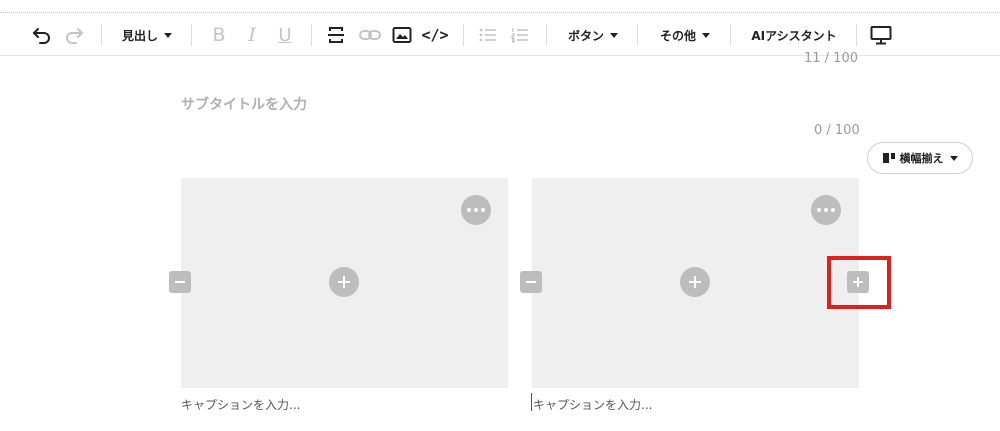  I want to click on numbered-list-icon, so click(519, 35).